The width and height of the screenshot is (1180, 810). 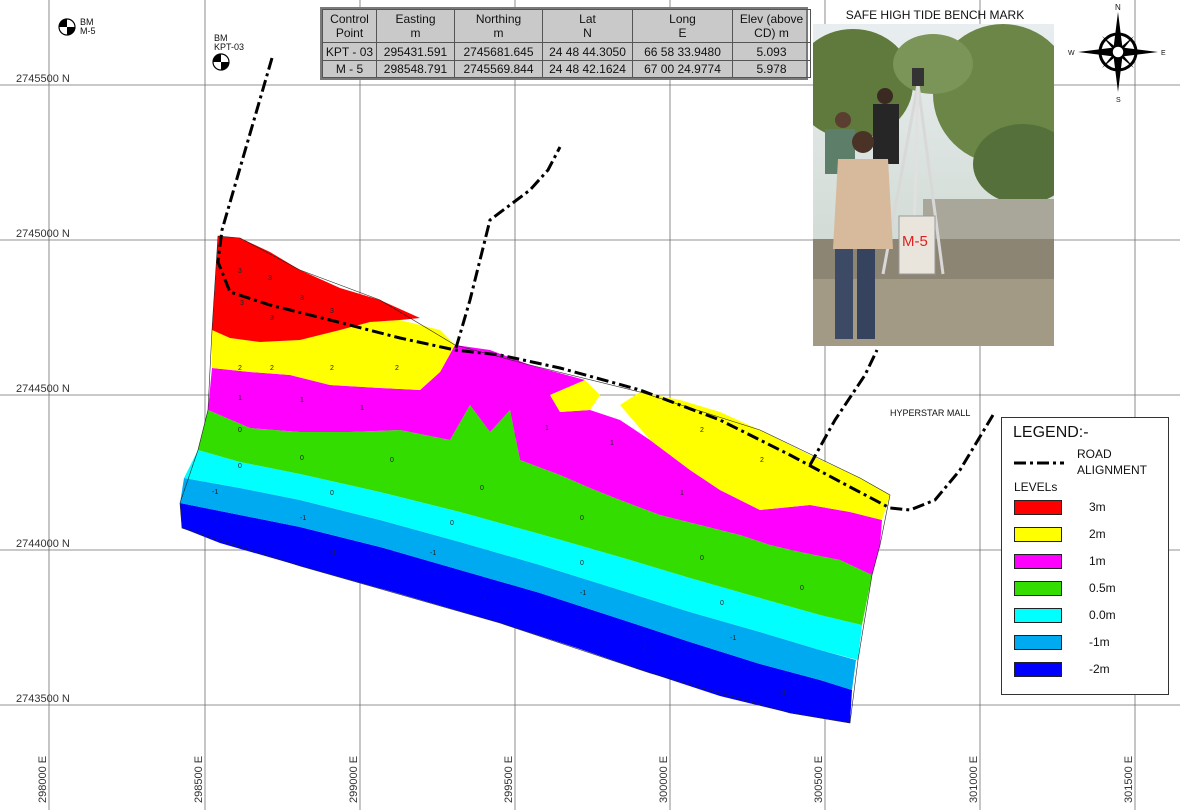 I want to click on legend-label: 0.5m, so click(x=1102, y=588).